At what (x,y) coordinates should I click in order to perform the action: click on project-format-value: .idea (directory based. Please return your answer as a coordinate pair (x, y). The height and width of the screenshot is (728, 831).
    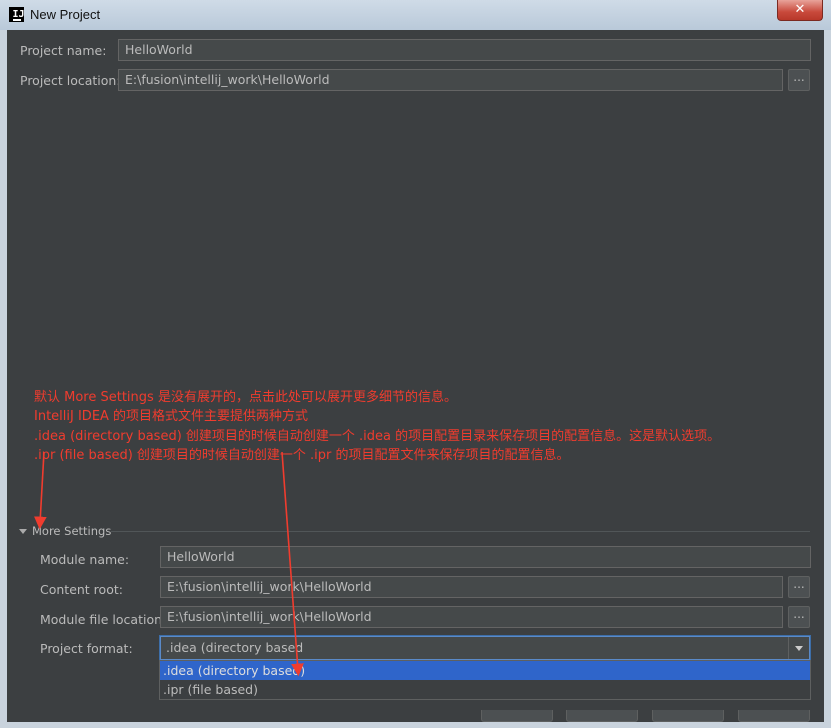
    Looking at the image, I should click on (235, 647).